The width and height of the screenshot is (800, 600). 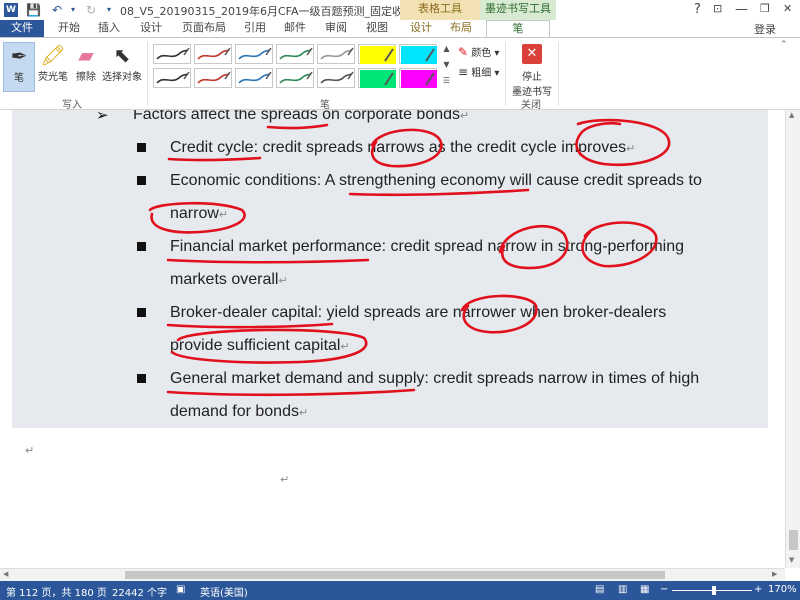 What do you see at coordinates (229, 279) in the screenshot?
I see `list-item-continuation: markets overall↵` at bounding box center [229, 279].